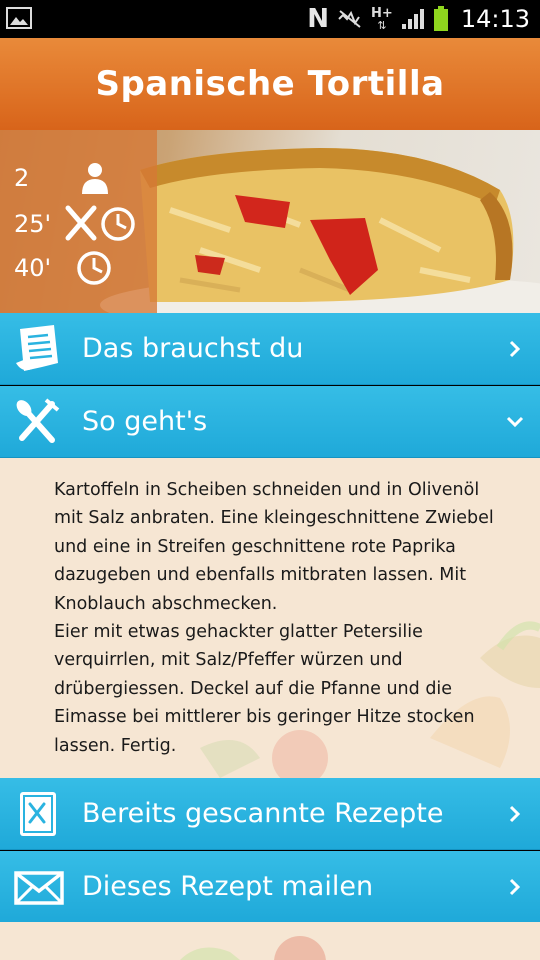 The height and width of the screenshot is (960, 540). I want to click on total-time-value: 40', so click(33, 268).